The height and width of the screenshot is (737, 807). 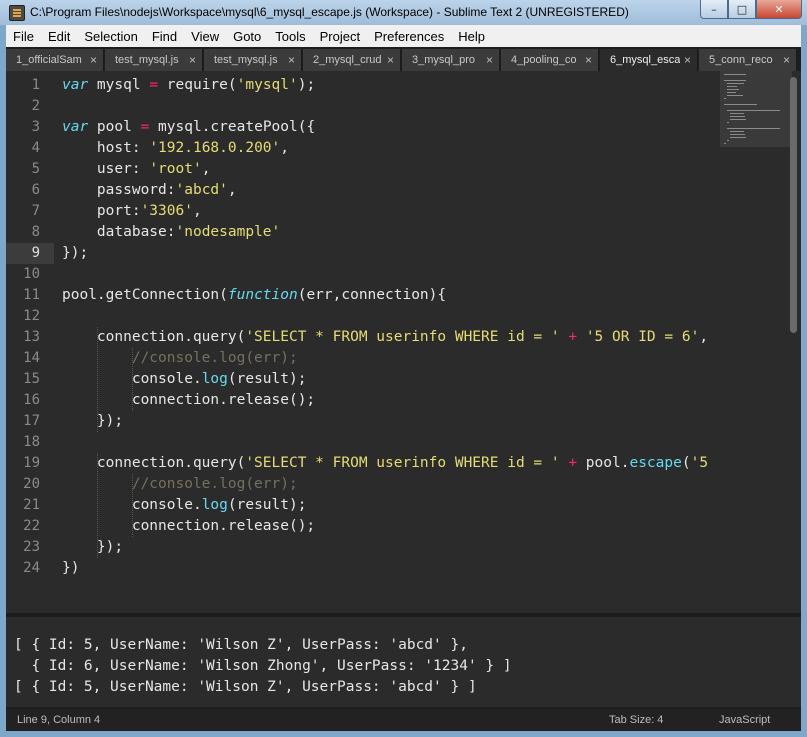 What do you see at coordinates (645, 60) in the screenshot?
I see `tab-label: 6_mysql_esca` at bounding box center [645, 60].